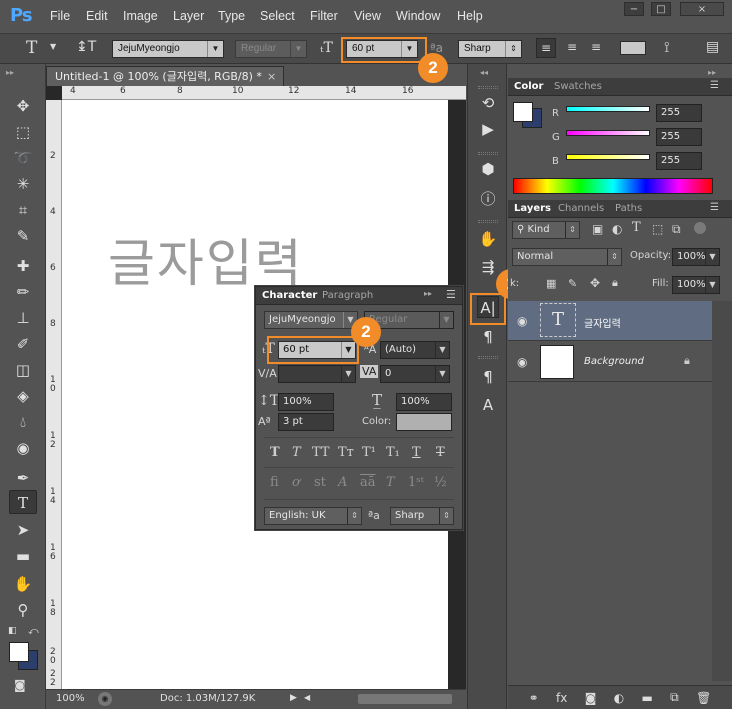  Describe the element at coordinates (667, 47) in the screenshot. I see `warp-text-icon: ⟟` at that location.